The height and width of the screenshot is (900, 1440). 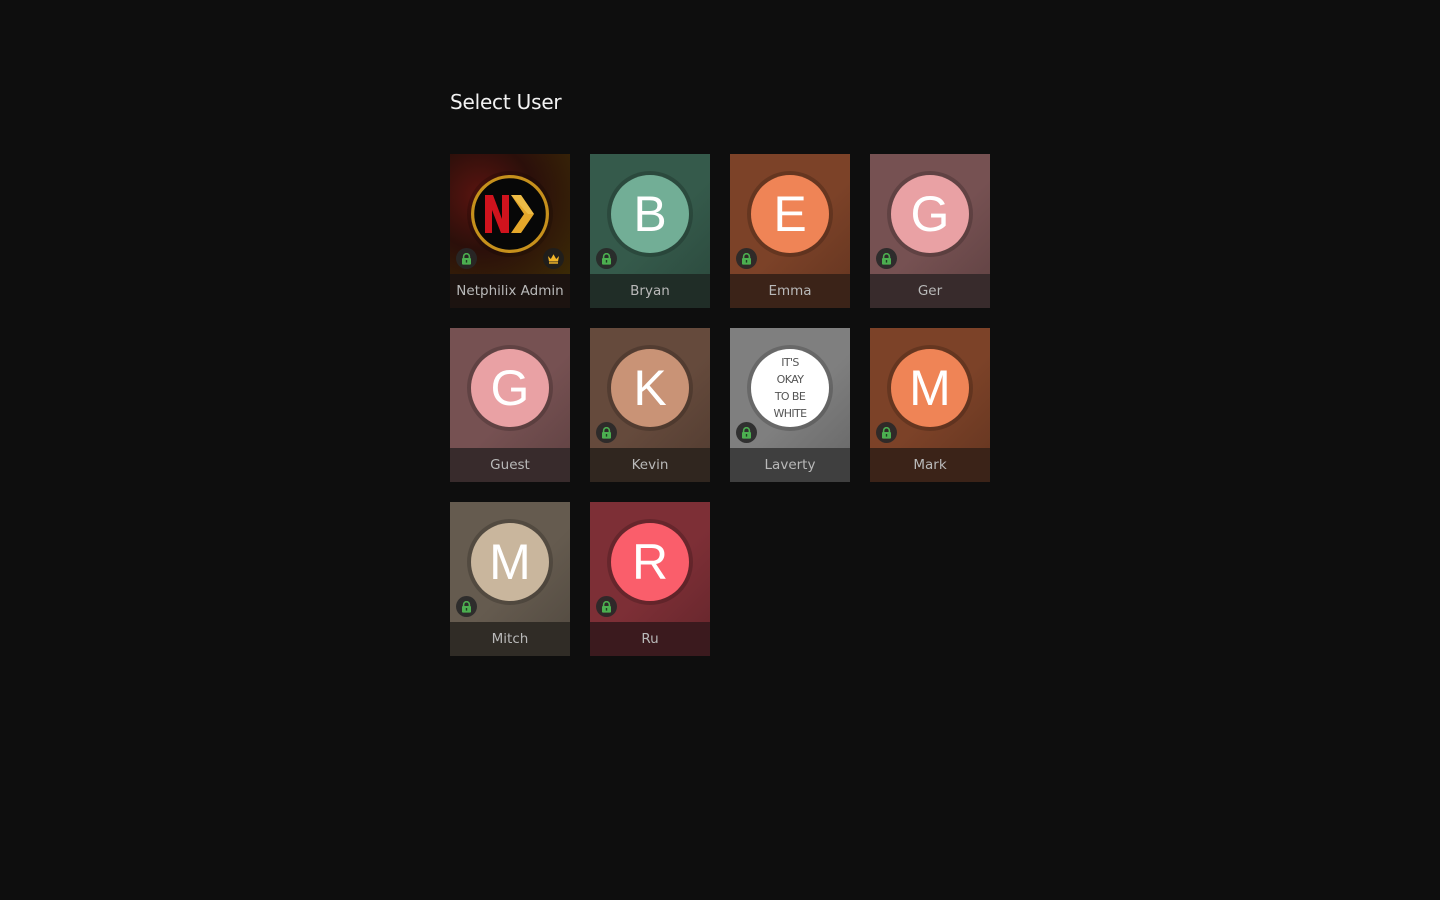 I want to click on user-name-label: Kevin, so click(x=650, y=465).